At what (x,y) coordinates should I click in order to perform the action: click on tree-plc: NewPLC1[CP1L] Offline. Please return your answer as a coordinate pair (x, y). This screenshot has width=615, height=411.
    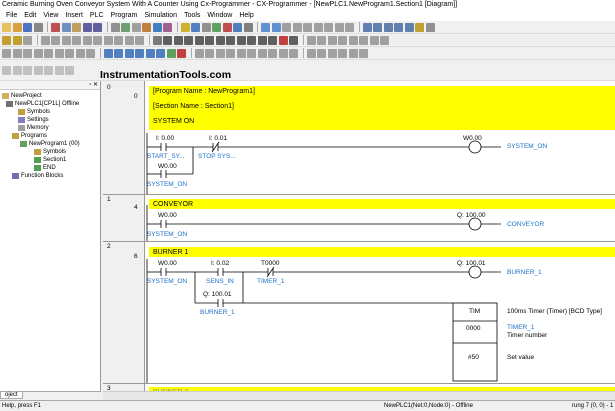
    Looking at the image, I should click on (42, 104).